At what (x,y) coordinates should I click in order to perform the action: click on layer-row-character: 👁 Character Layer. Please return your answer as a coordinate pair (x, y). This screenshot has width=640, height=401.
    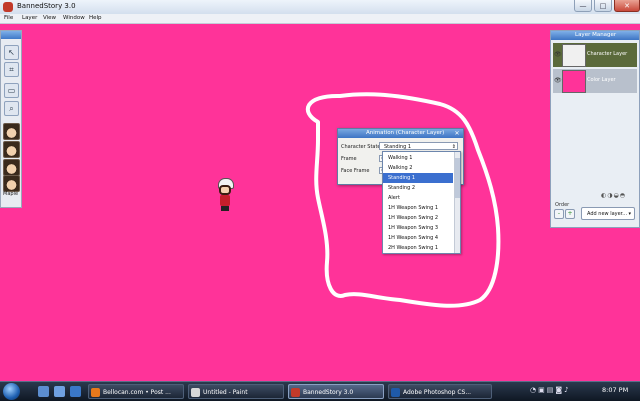
    Looking at the image, I should click on (595, 55).